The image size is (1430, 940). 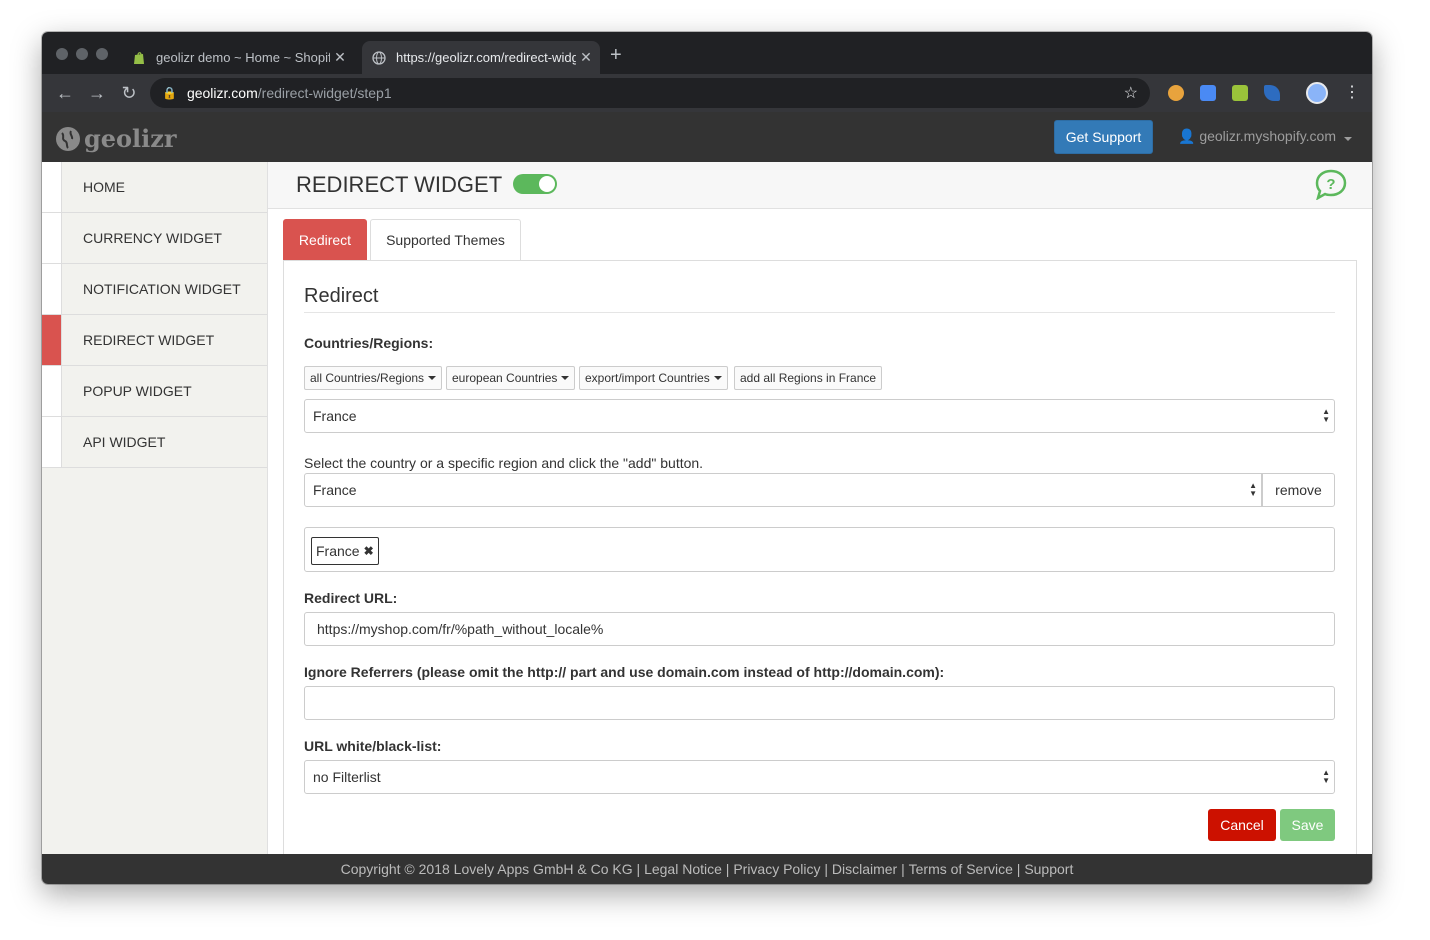 What do you see at coordinates (369, 343) in the screenshot?
I see `countries-label: Countries/Regions:` at bounding box center [369, 343].